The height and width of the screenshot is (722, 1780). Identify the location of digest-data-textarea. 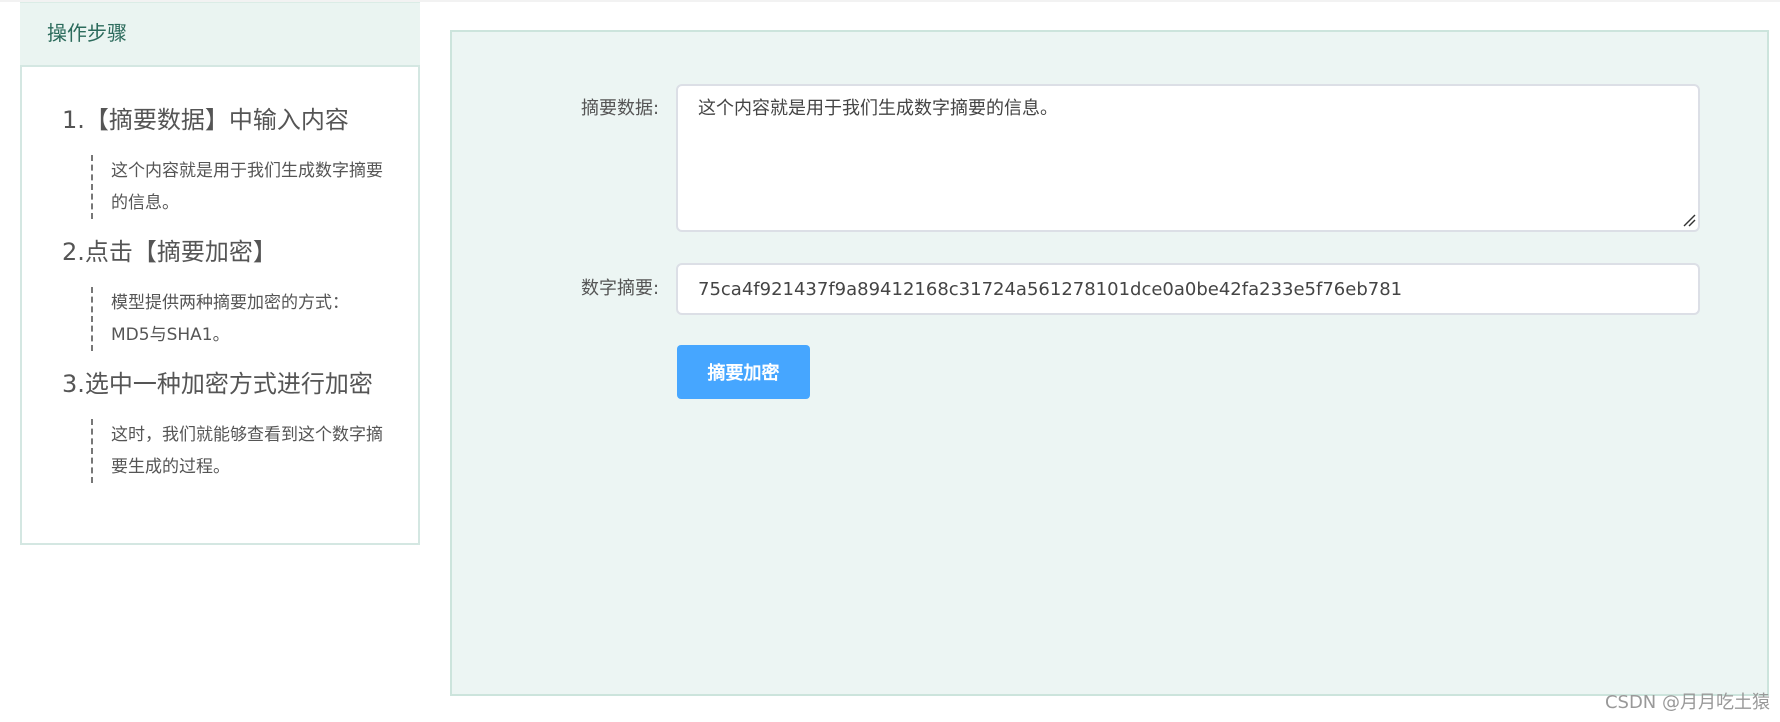
(1188, 158).